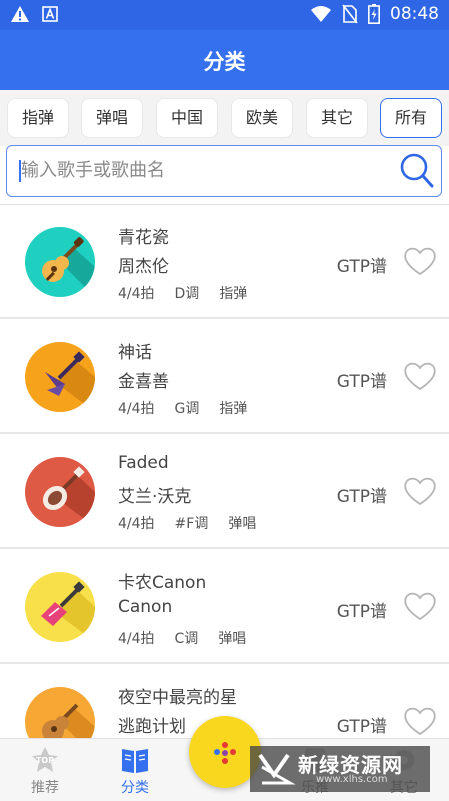  Describe the element at coordinates (224, 262) in the screenshot. I see `song-list-item: 青花瓷 周杰伦 4/4拍 D调 指弹 GTP谱` at that location.